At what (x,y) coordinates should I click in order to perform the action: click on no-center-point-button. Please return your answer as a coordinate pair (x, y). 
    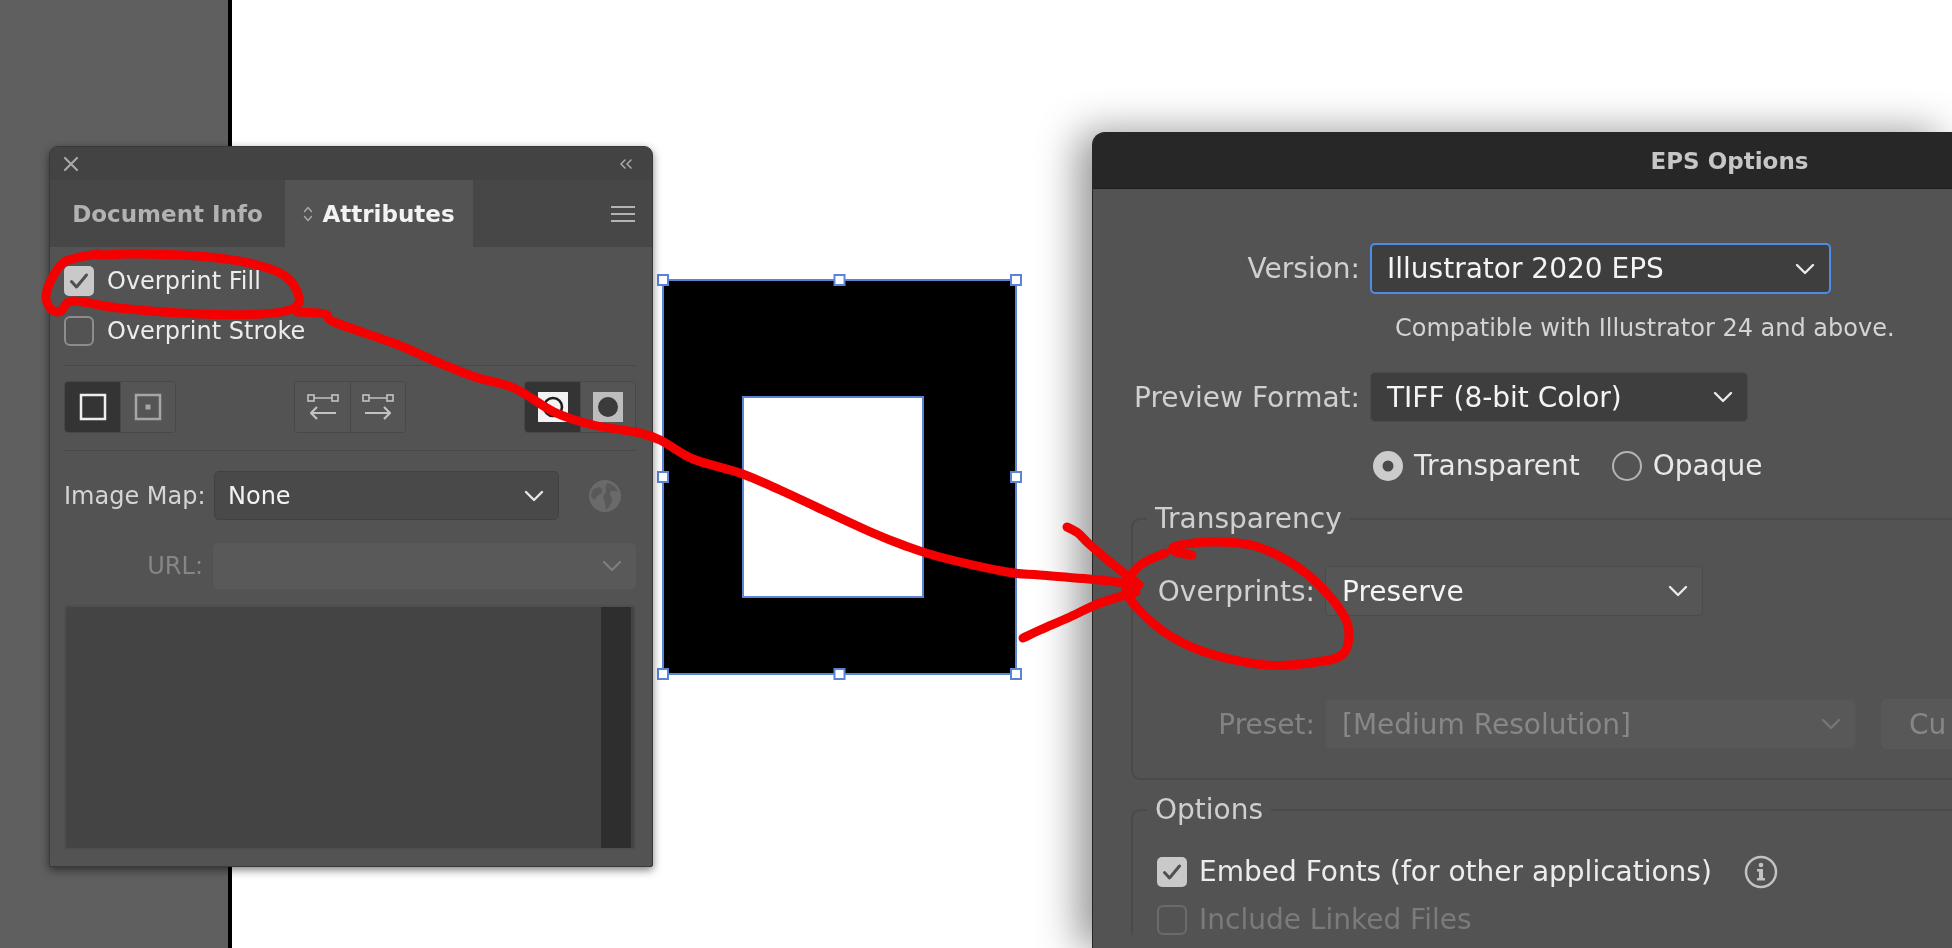
    Looking at the image, I should click on (92, 407).